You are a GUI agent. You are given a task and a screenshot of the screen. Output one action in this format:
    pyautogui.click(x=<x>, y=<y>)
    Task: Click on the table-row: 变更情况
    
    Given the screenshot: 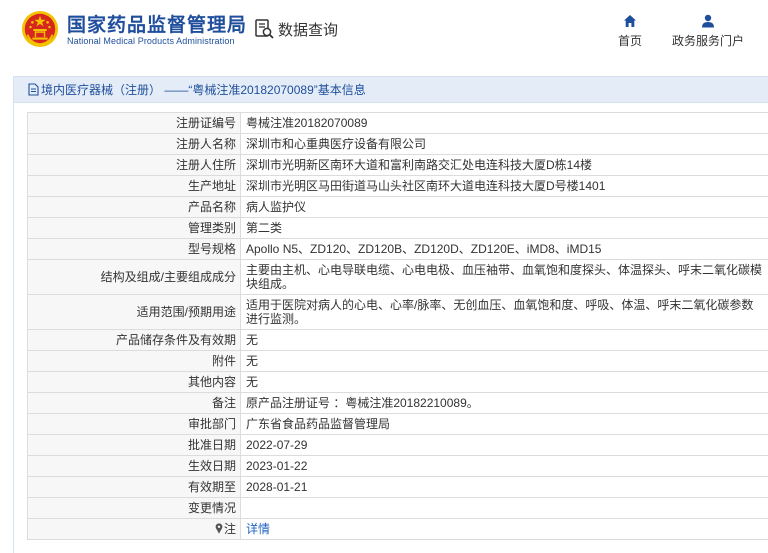 What is the action you would take?
    pyautogui.click(x=397, y=508)
    